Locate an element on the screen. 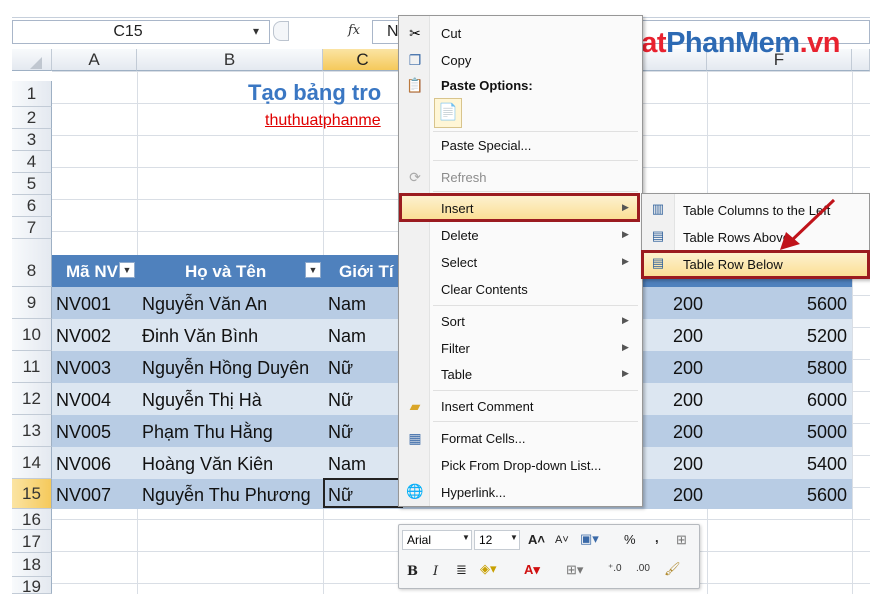  cell-id: NV004 is located at coordinates (83, 400).